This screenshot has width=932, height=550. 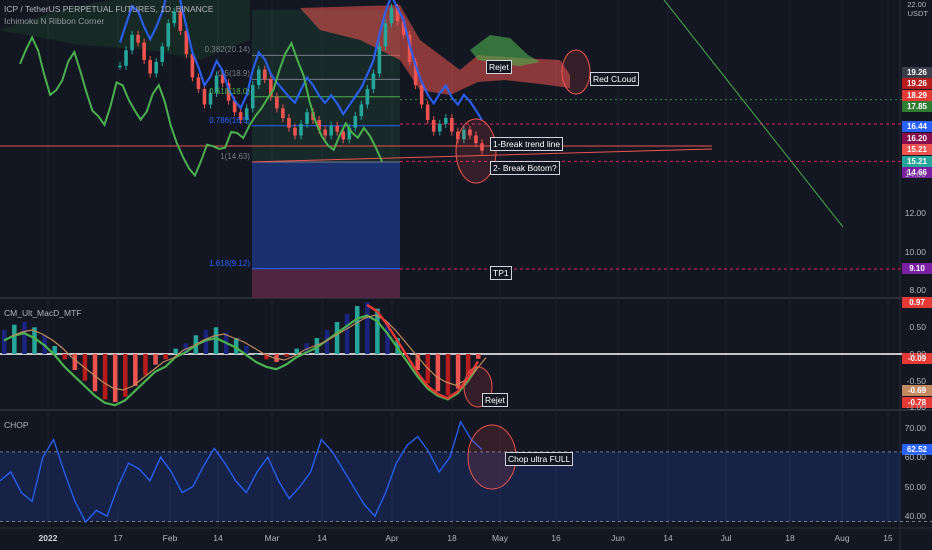 I want to click on chop-band, so click(x=450, y=486).